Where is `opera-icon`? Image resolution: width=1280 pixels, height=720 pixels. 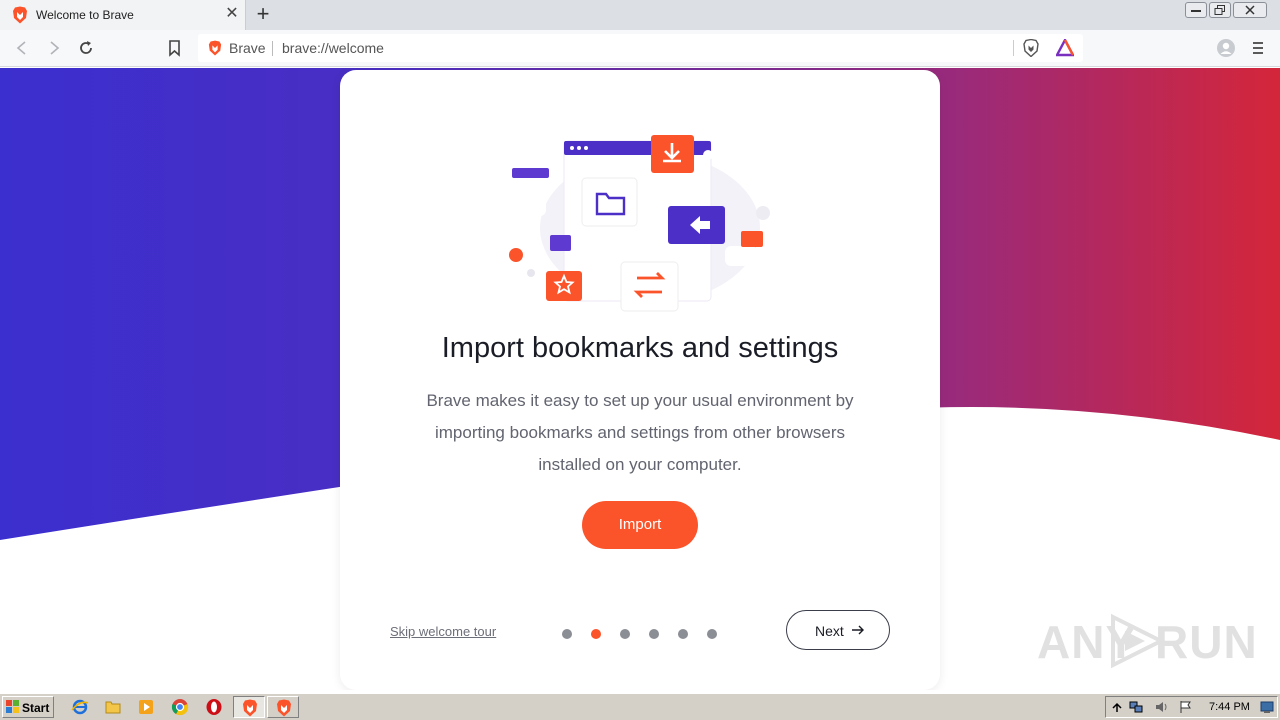
opera-icon is located at coordinates (214, 707).